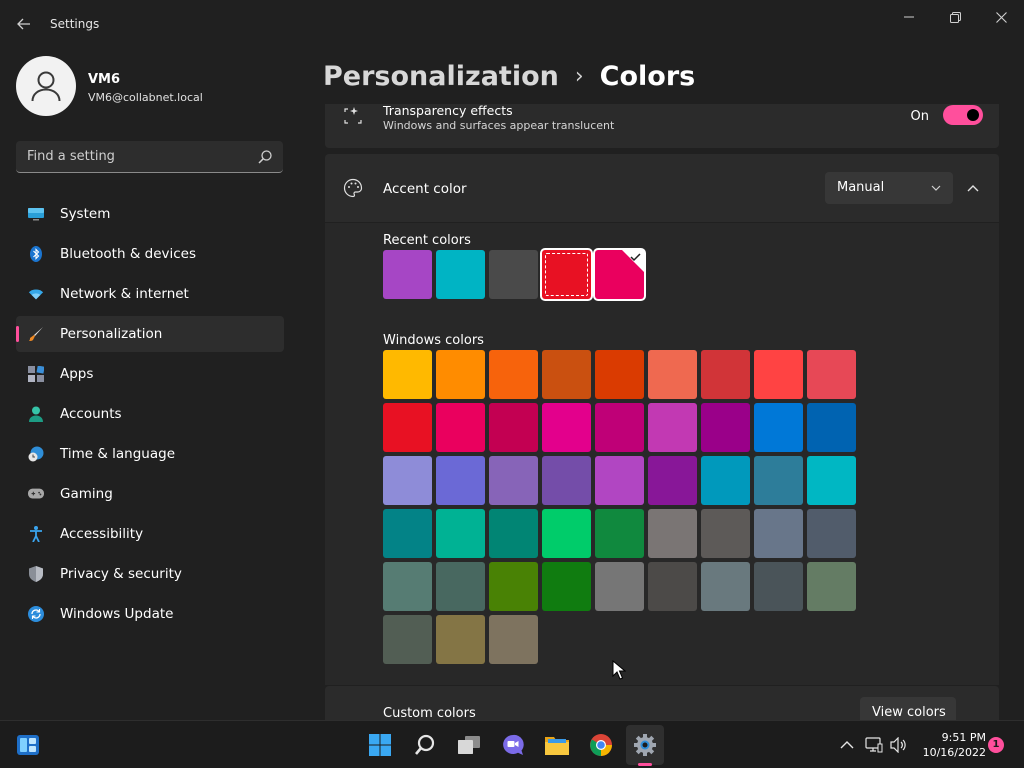 The width and height of the screenshot is (1024, 768). What do you see at coordinates (951, 745) in the screenshot?
I see `clock: 9:51 PM 10/16/2022` at bounding box center [951, 745].